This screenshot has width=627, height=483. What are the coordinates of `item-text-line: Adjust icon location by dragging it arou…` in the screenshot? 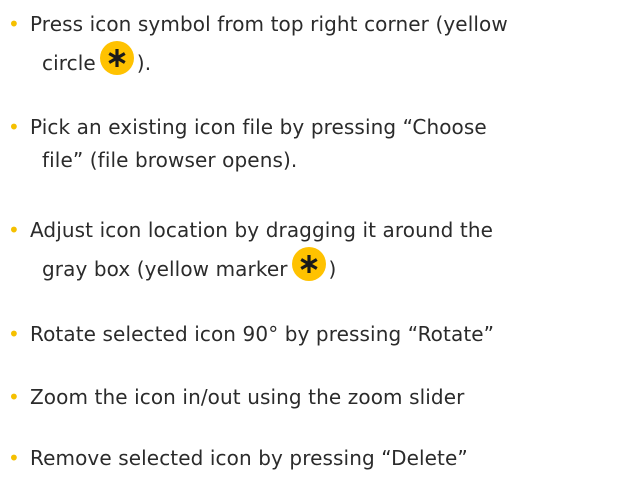 It's located at (262, 230).